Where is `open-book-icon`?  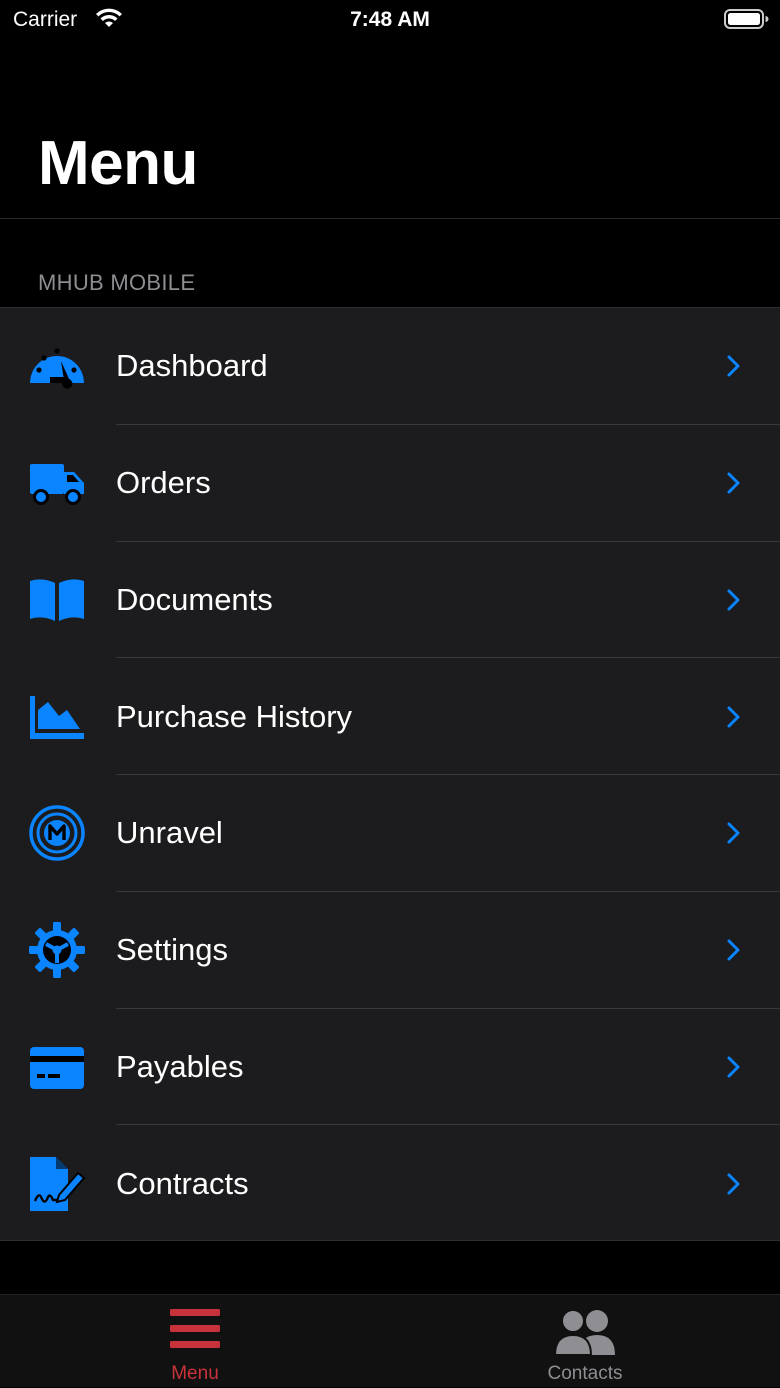 open-book-icon is located at coordinates (57, 600).